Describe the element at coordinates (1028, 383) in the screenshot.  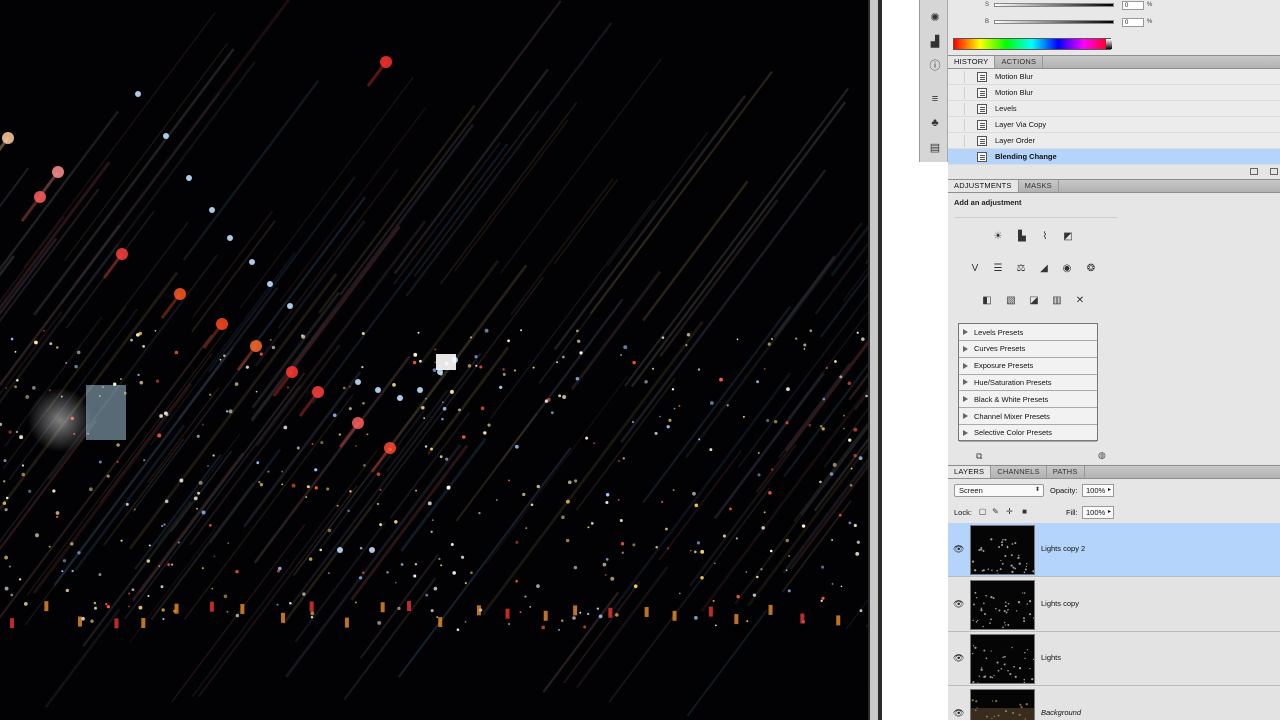
I see `preset-group: Hue/Saturation Presets` at that location.